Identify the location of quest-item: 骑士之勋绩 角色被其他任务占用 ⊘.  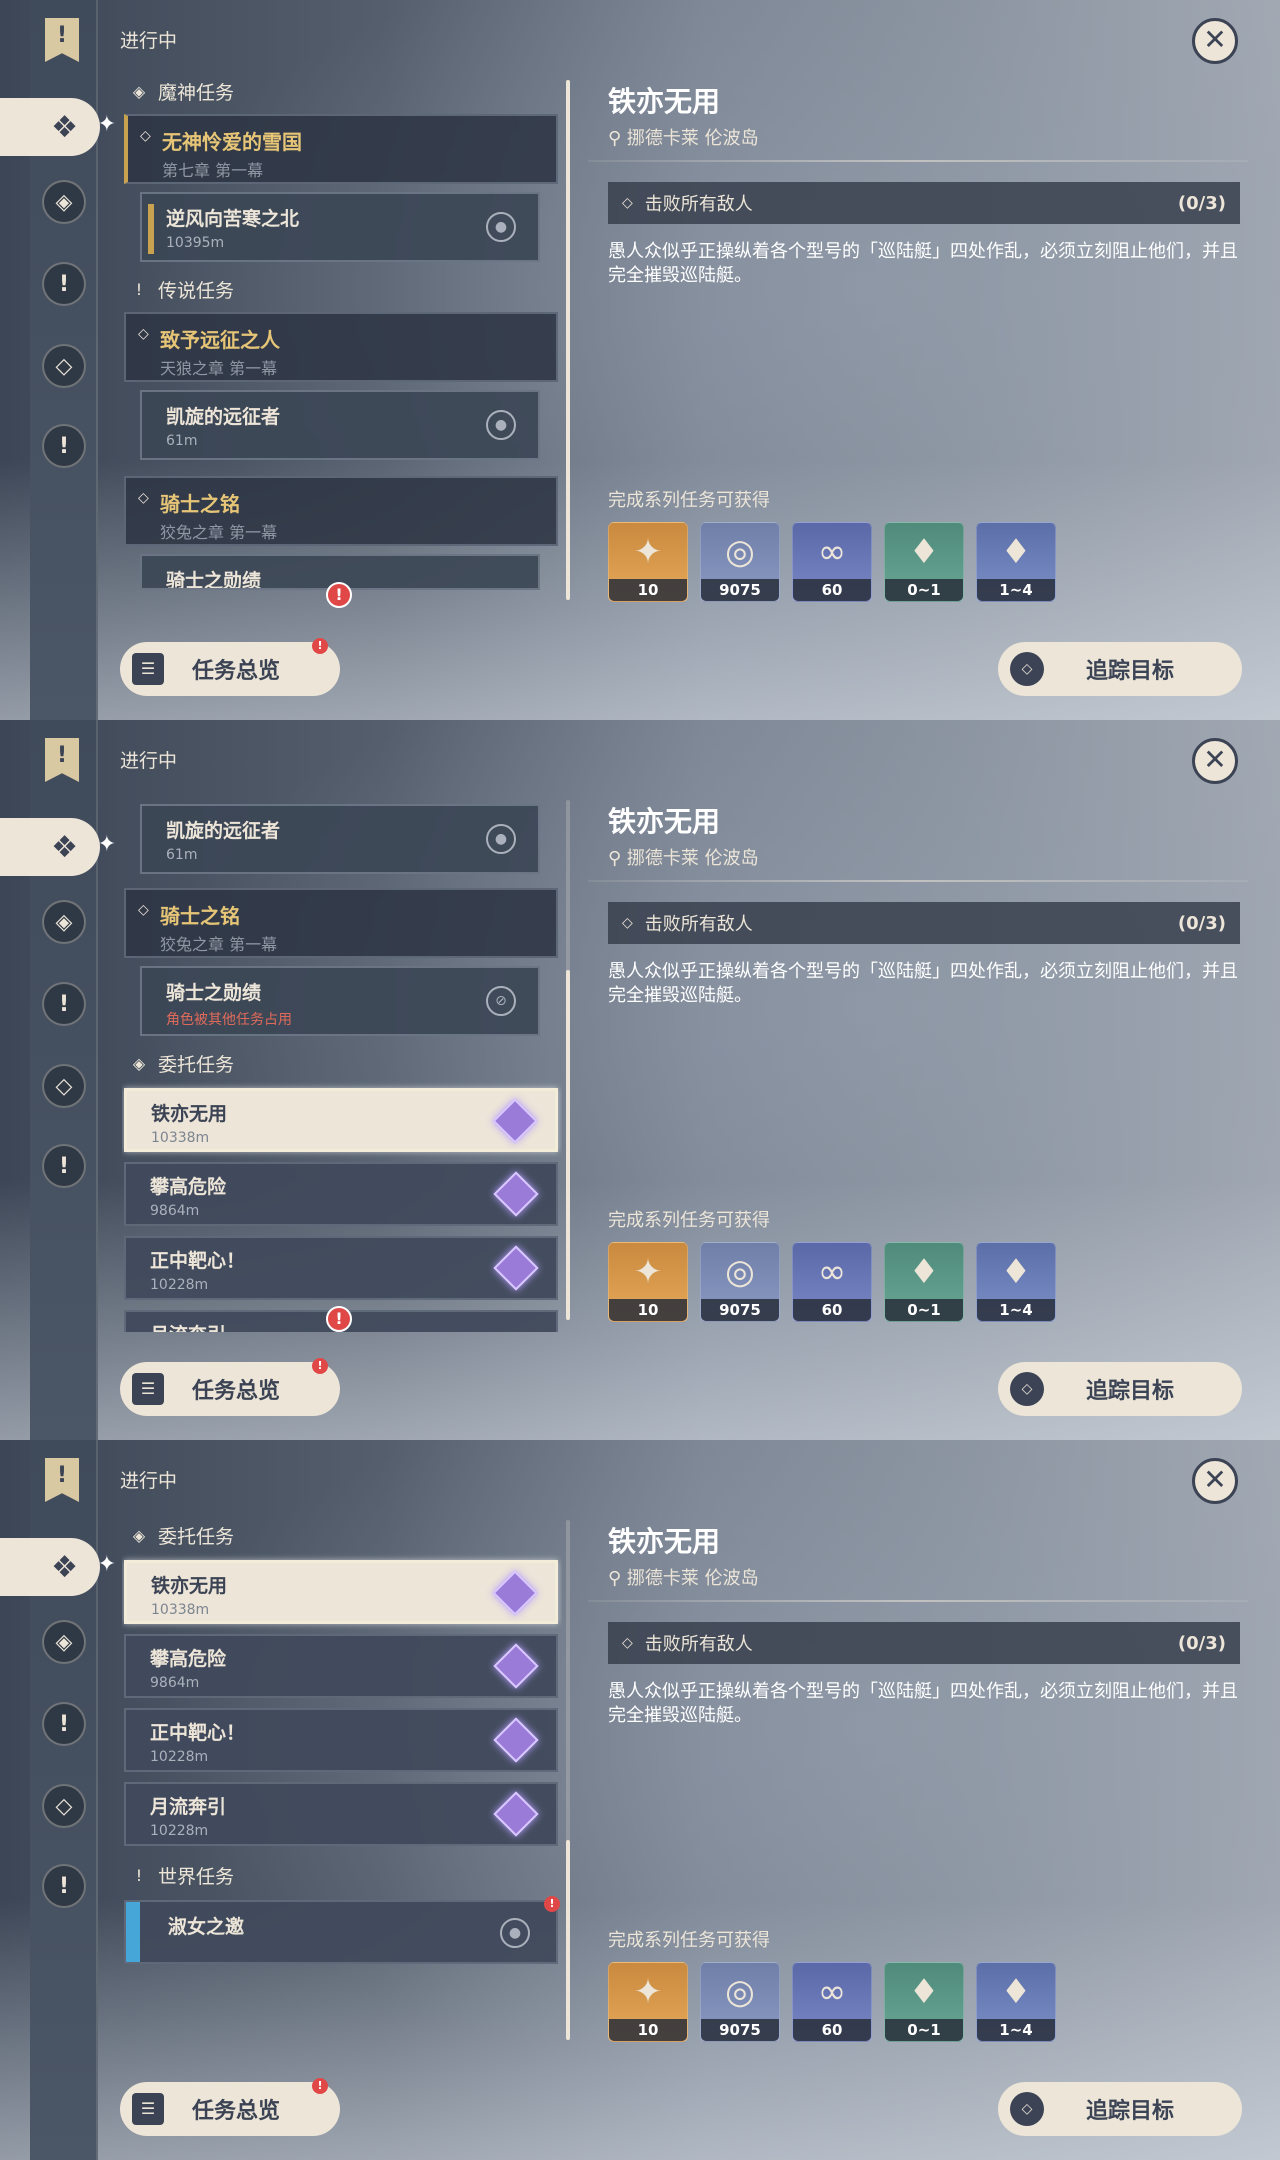
(340, 1001).